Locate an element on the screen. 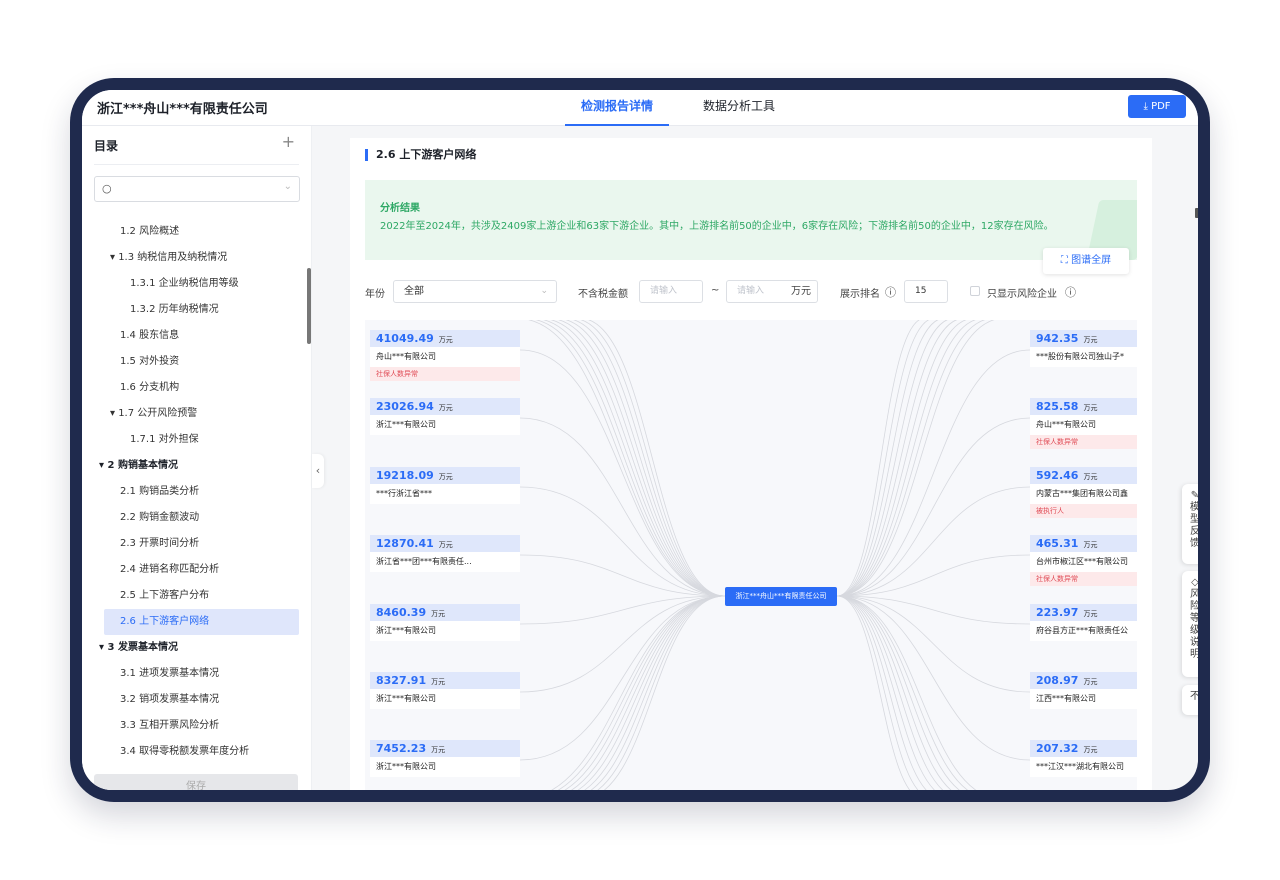  downstream-node: 223.97 万元 府谷县方正***有限责任公 is located at coordinates (1083, 622).